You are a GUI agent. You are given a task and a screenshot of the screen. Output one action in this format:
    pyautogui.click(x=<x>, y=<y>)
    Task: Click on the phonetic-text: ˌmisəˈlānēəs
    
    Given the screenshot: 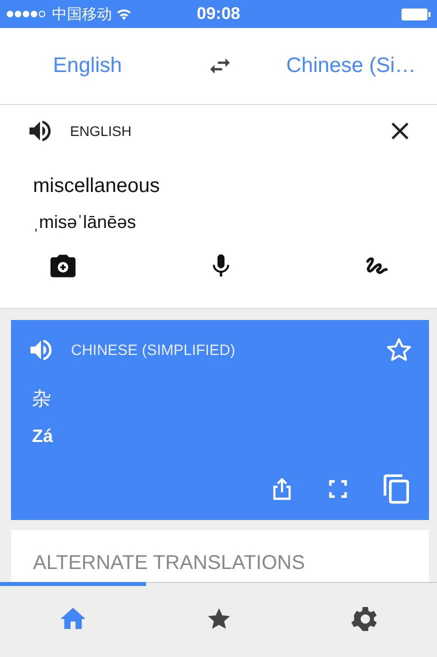 What is the action you would take?
    pyautogui.click(x=85, y=222)
    